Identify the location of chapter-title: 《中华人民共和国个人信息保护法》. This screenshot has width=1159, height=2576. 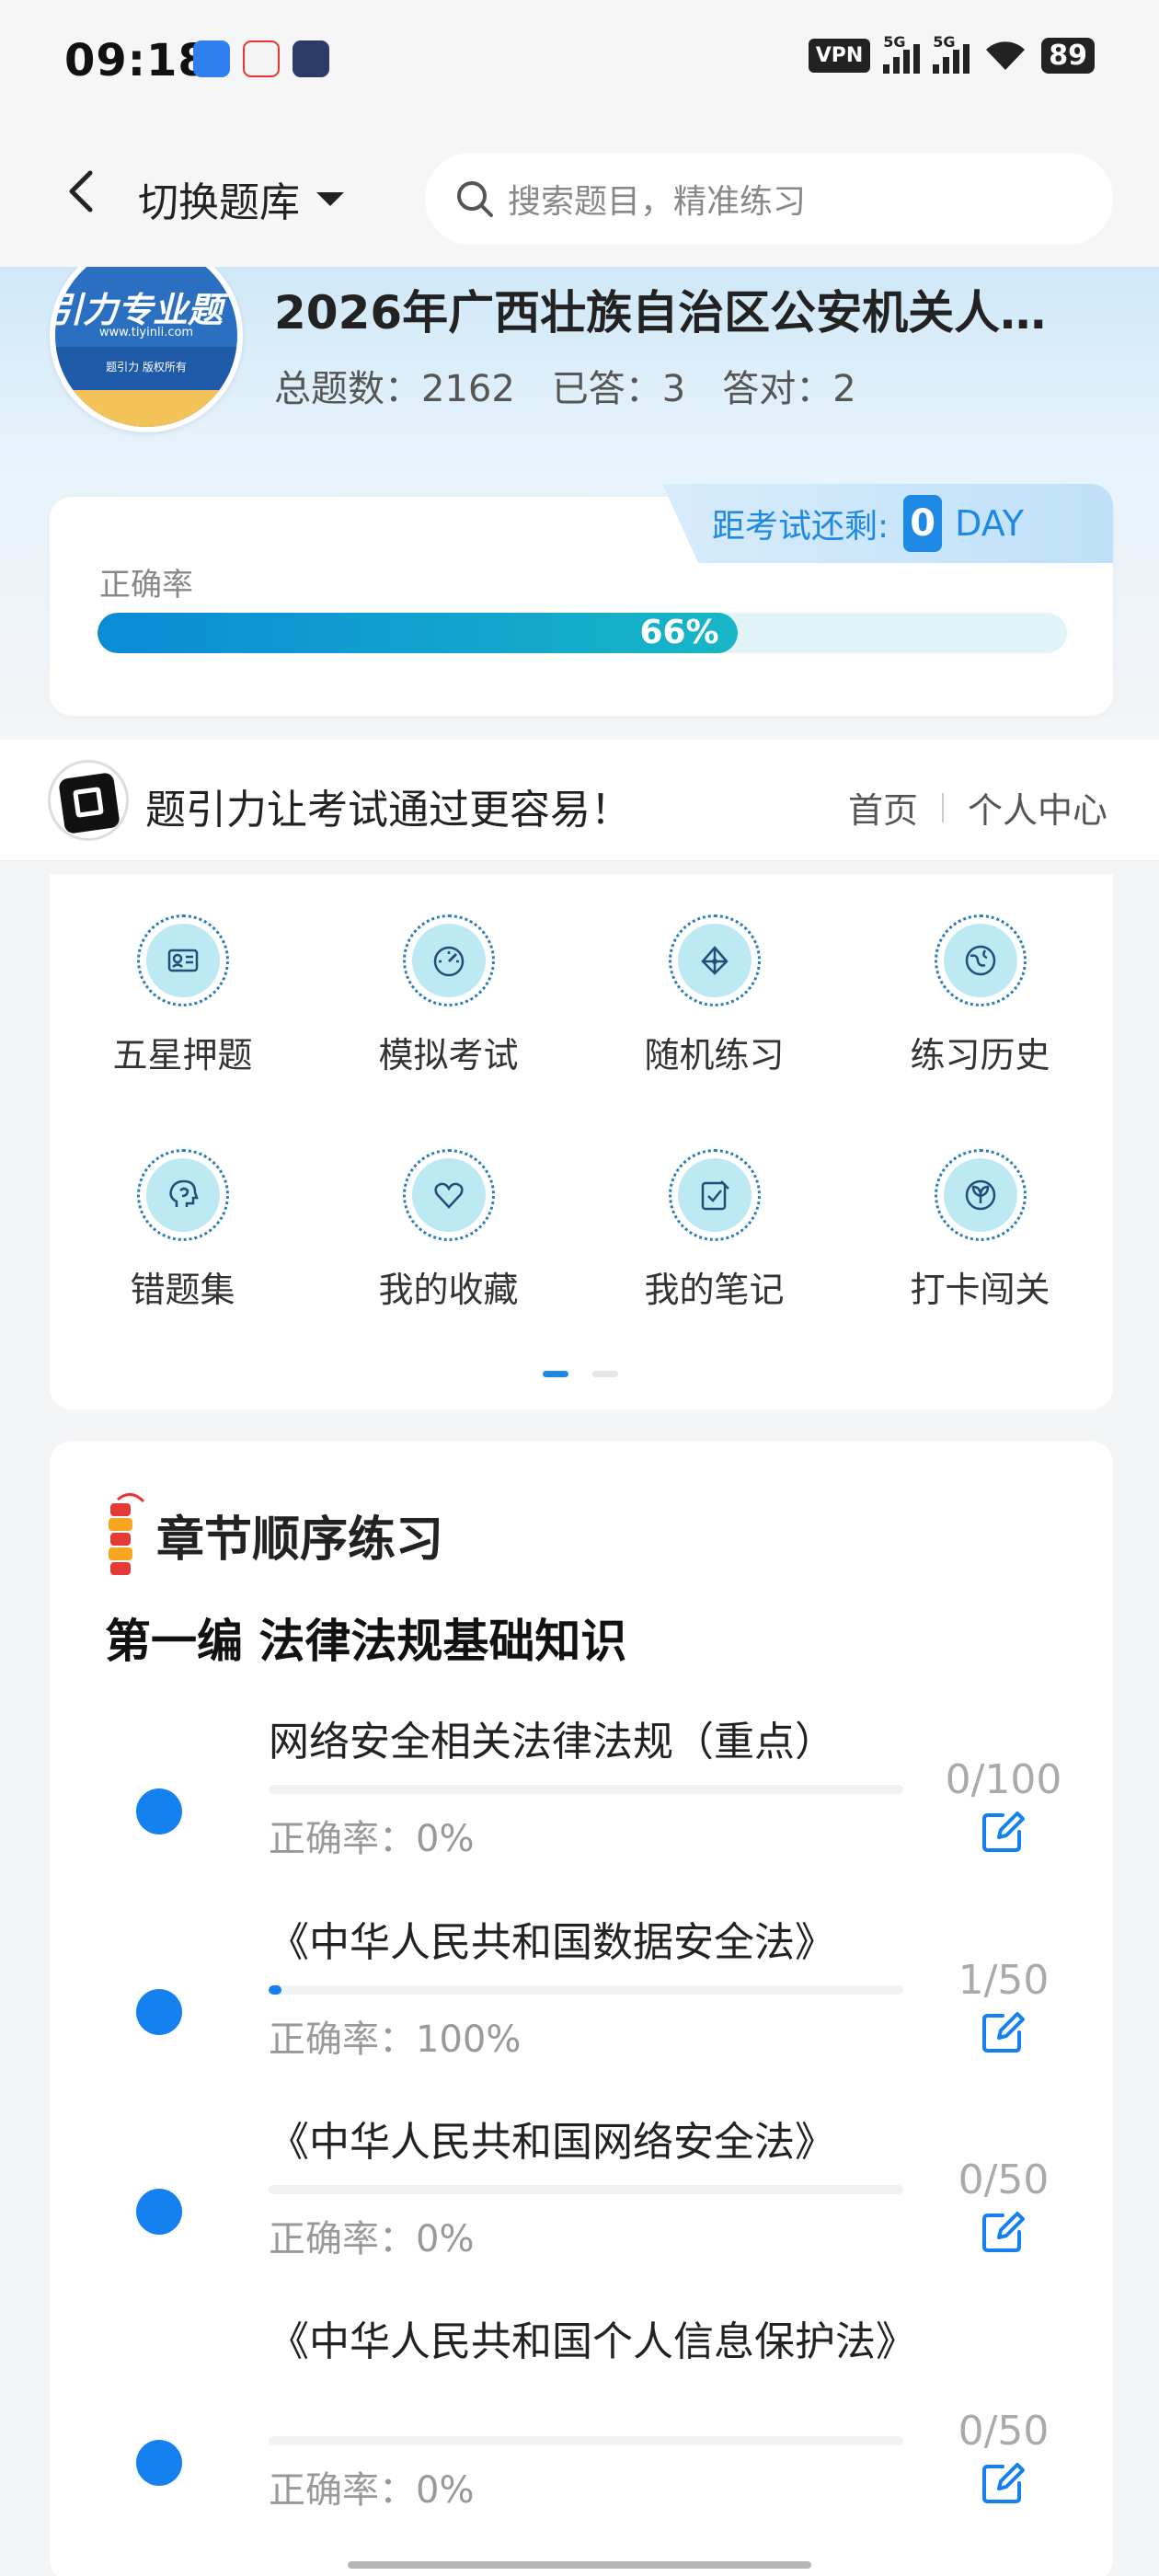
(592, 2341).